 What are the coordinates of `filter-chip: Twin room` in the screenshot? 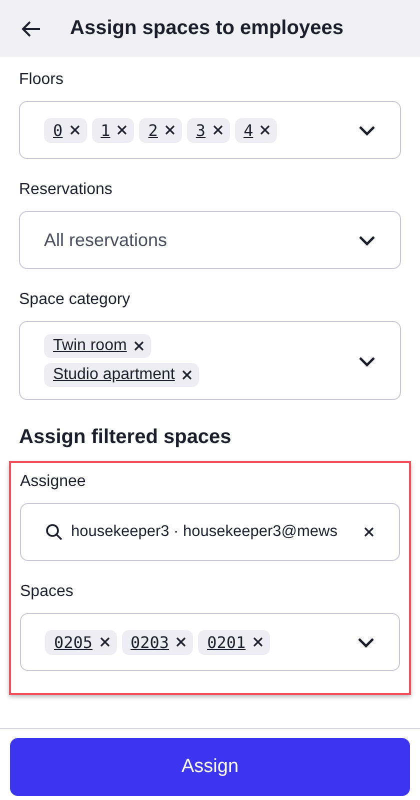 It's located at (97, 346).